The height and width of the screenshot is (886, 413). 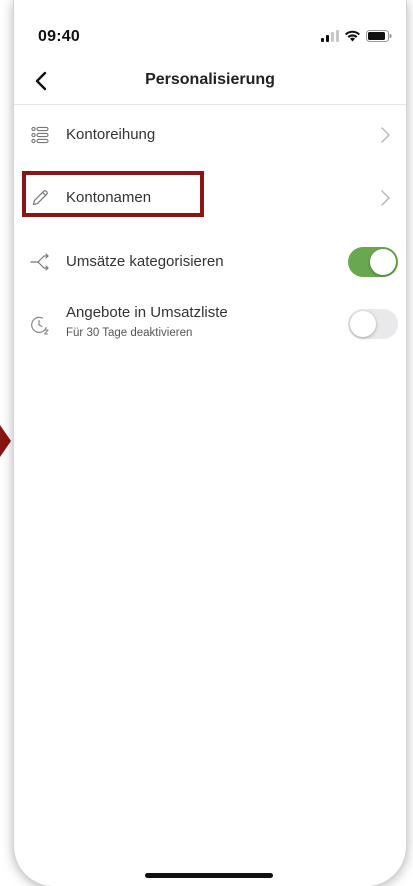 I want to click on branch-arrow-icon, so click(x=40, y=262).